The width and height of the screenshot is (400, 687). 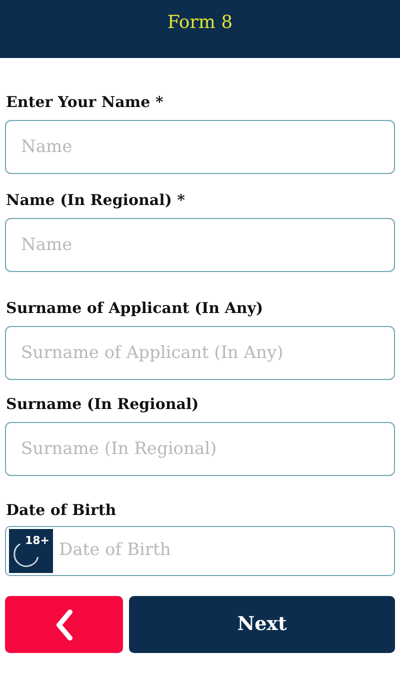 I want to click on date-input: Date of Birth, so click(x=226, y=551).